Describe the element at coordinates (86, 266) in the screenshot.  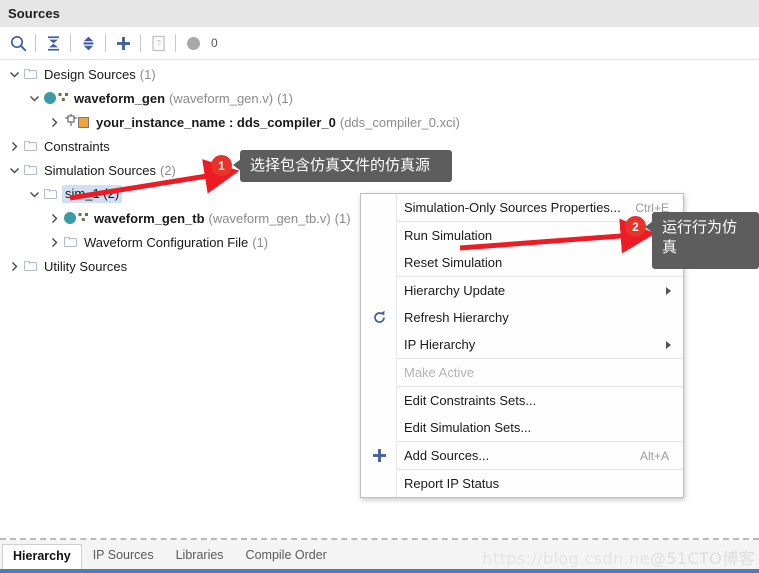
I see `tree-item-label: Utility Sources` at that location.